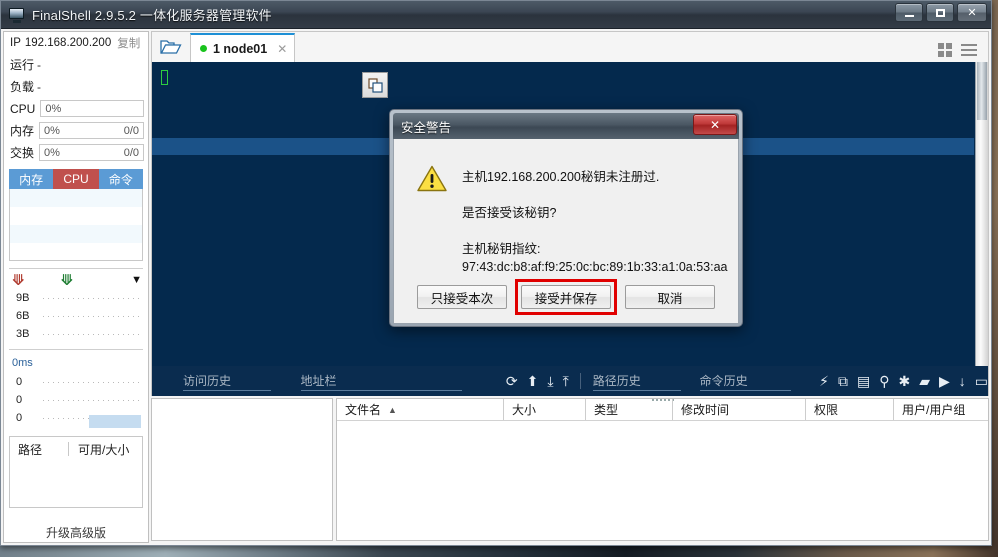  What do you see at coordinates (52, 130) in the screenshot?
I see `memory-meter-percent: 0%` at bounding box center [52, 130].